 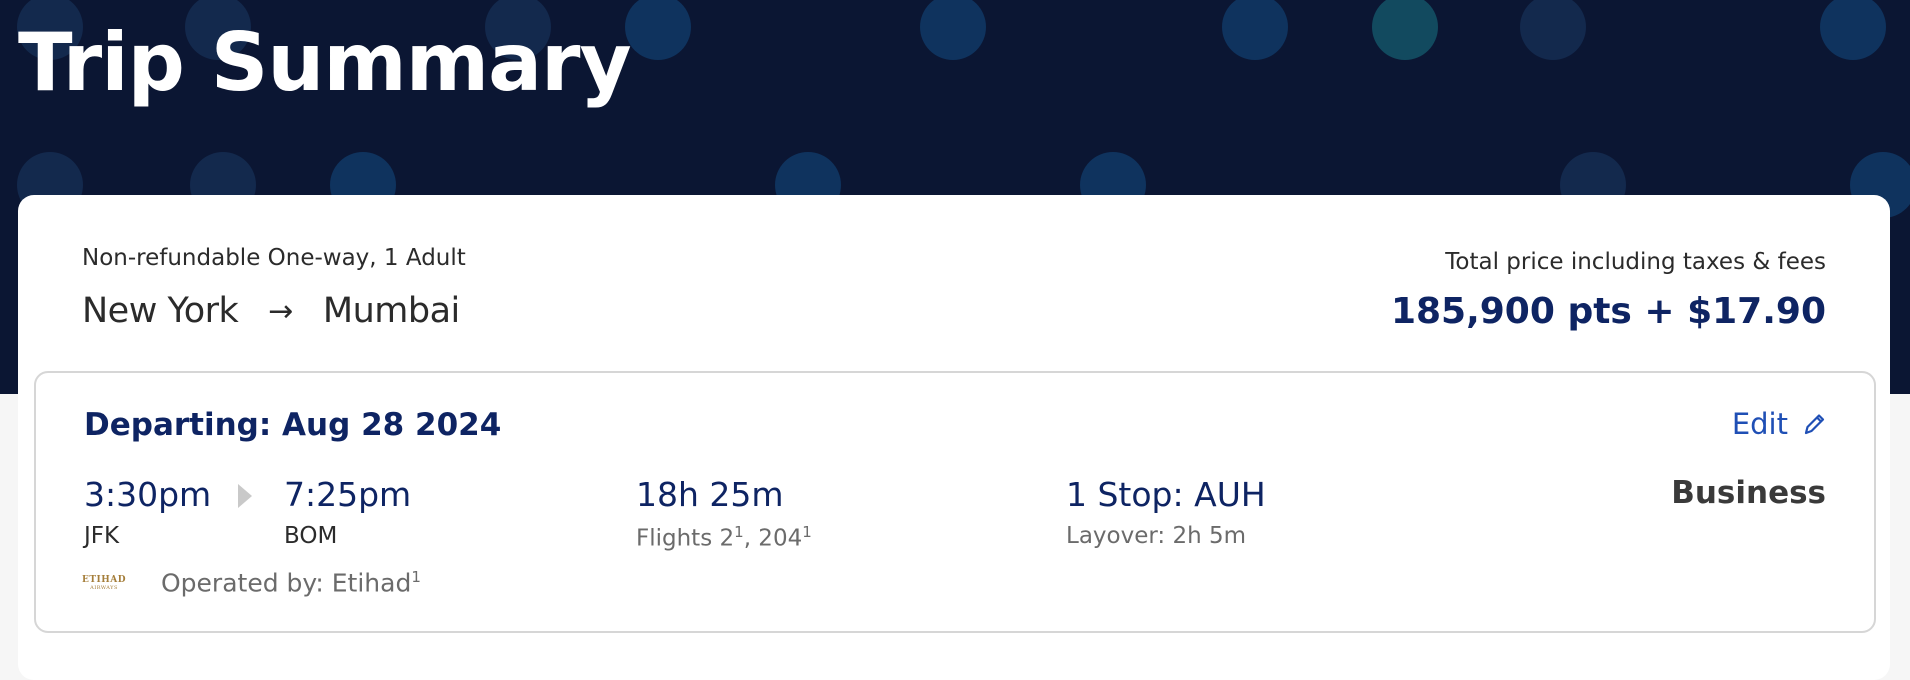 I want to click on total-price: 185,900 pts + $17.90, so click(x=1608, y=311).